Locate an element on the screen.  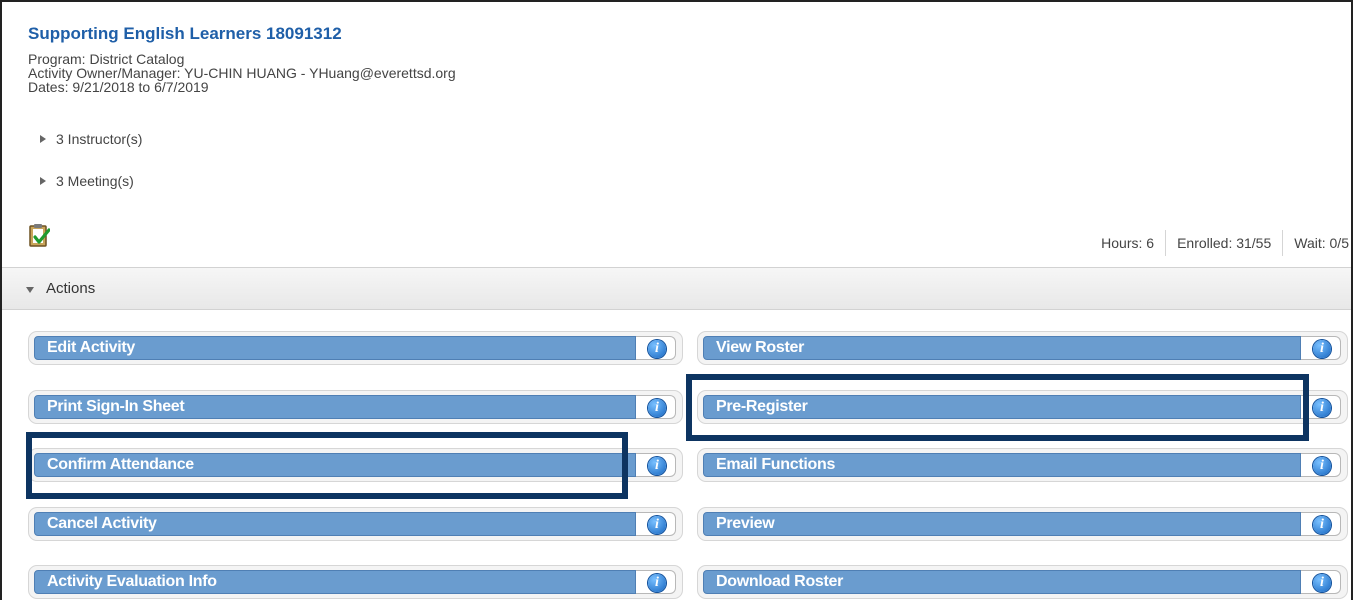
program-text: Program: District Catalog is located at coordinates (106, 59).